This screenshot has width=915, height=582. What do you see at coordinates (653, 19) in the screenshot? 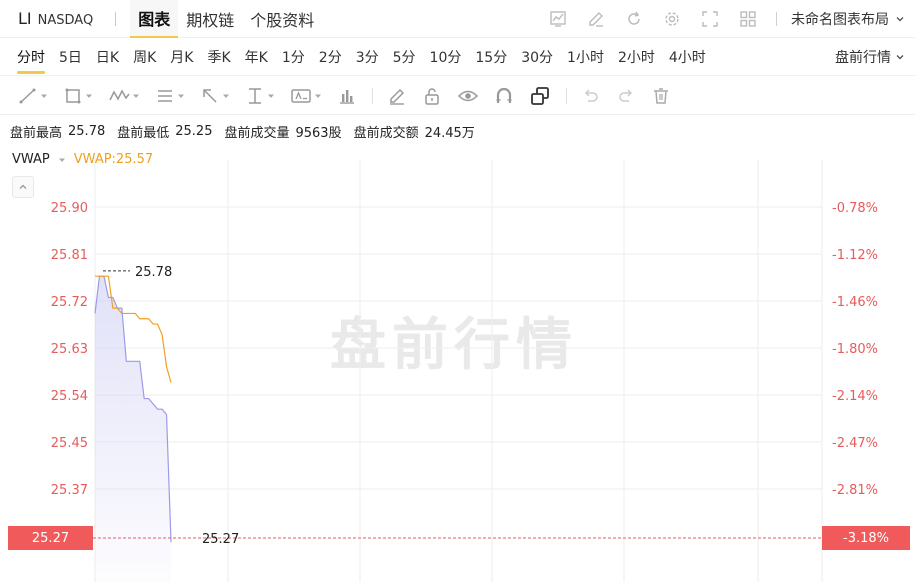
I see `top-icon-group` at bounding box center [653, 19].